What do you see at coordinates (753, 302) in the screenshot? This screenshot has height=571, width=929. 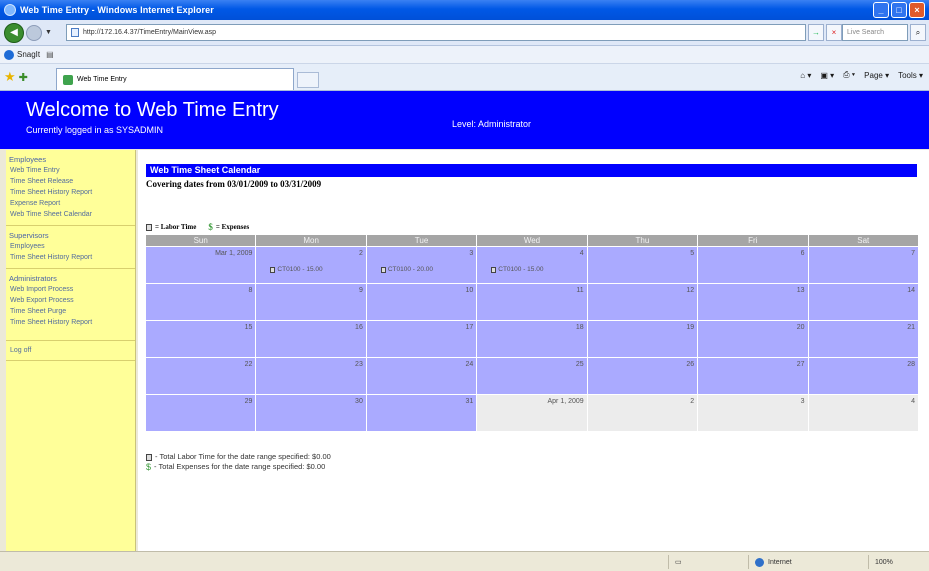 I see `calendar-day-cell: 13` at bounding box center [753, 302].